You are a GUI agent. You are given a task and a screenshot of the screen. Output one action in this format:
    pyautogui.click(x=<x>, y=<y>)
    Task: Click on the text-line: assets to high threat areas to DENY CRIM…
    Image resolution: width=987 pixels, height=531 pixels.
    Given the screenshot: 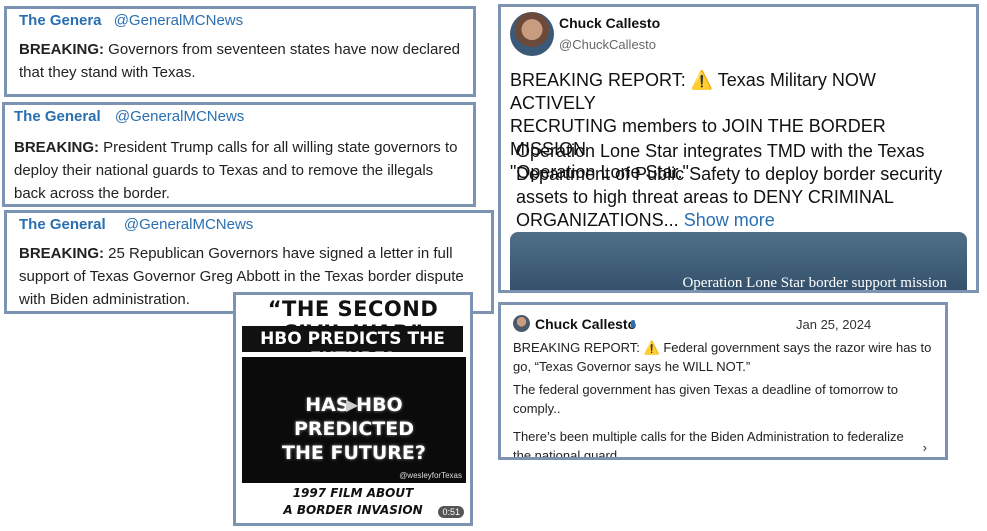 What is the action you would take?
    pyautogui.click(x=705, y=197)
    